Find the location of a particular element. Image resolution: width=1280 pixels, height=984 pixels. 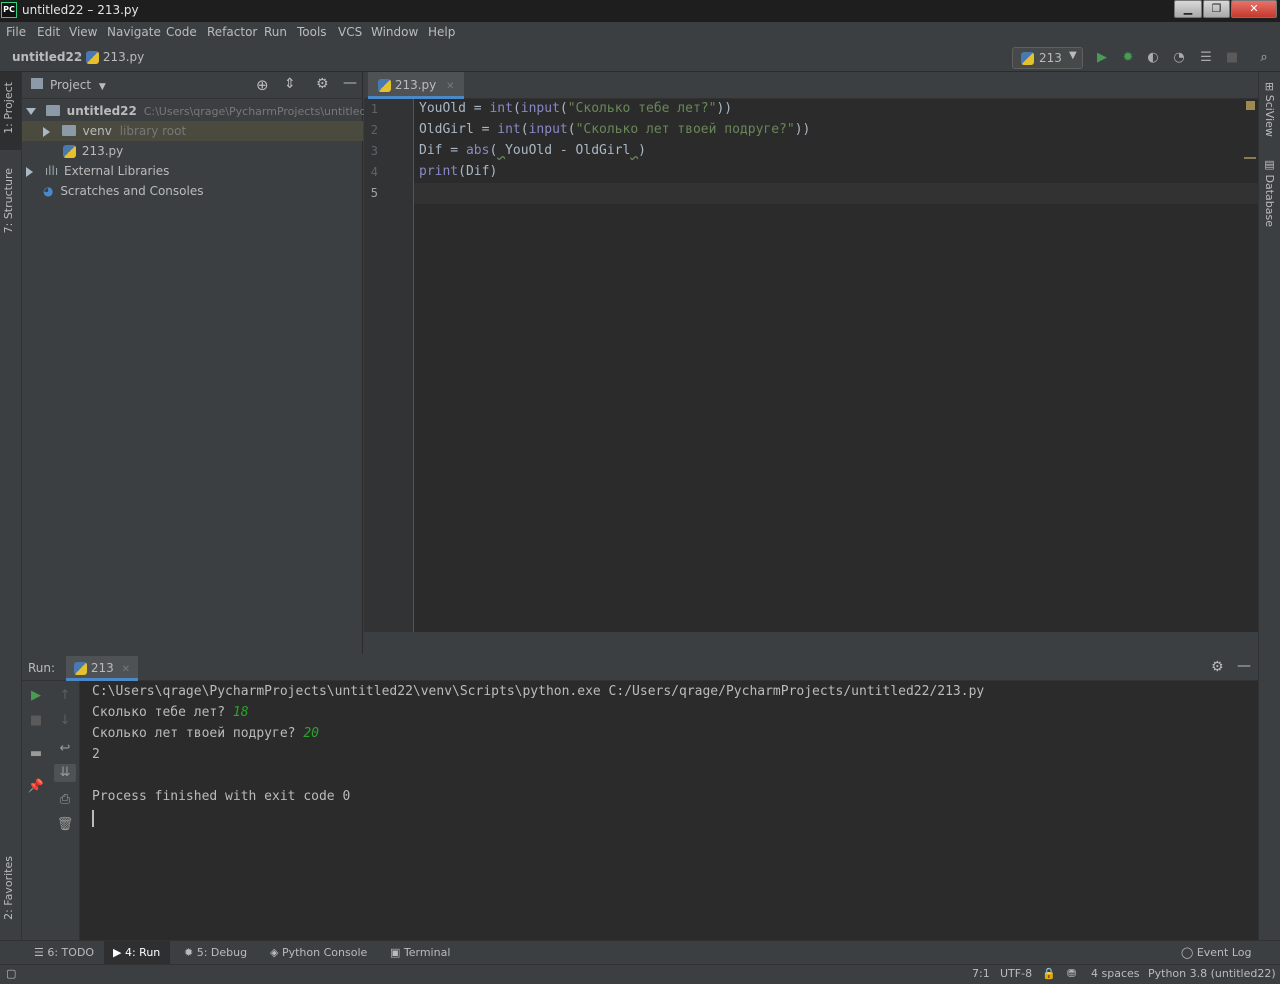

menu-help: Help is located at coordinates (441, 32).